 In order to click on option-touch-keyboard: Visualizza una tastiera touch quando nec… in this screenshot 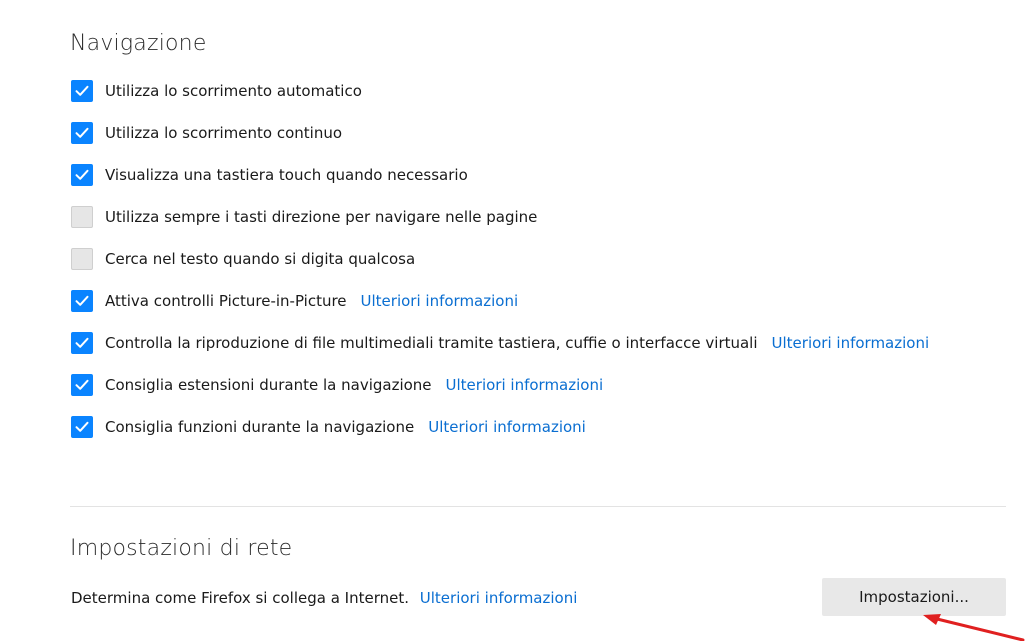, I will do `click(276, 175)`.